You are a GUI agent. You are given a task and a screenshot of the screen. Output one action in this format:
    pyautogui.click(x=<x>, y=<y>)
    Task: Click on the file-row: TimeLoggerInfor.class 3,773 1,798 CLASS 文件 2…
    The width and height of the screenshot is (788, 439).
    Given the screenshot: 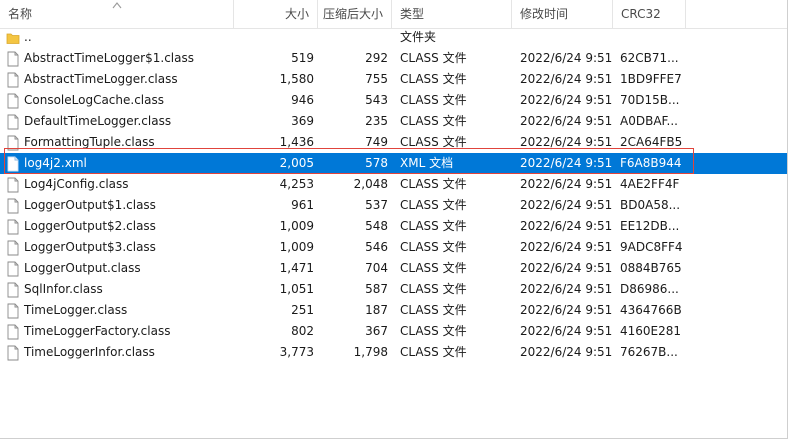 What is the action you would take?
    pyautogui.click(x=393, y=352)
    